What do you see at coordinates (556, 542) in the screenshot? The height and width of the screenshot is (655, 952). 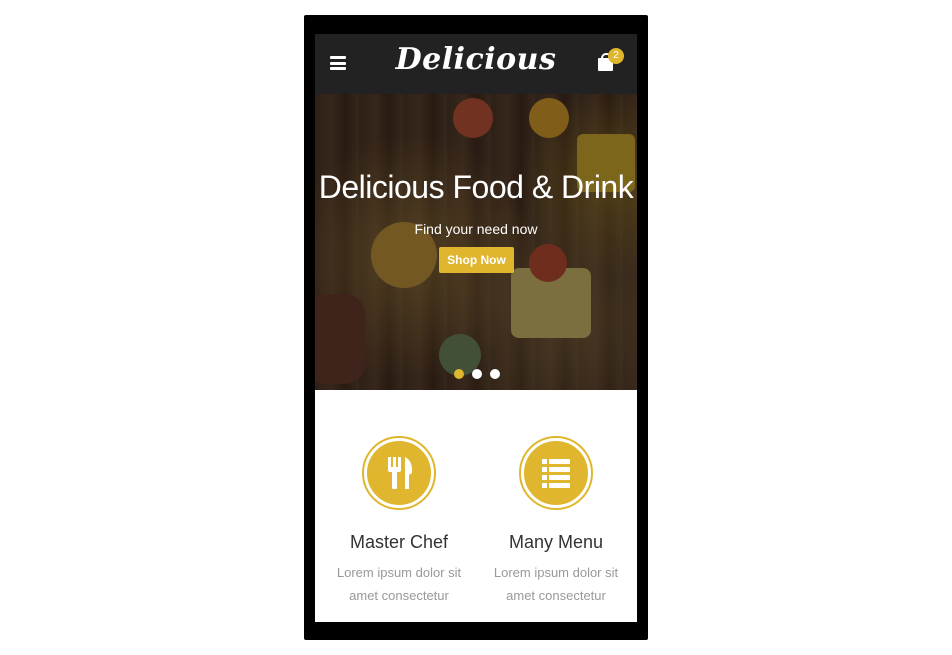 I see `feature-title: Many Menu` at bounding box center [556, 542].